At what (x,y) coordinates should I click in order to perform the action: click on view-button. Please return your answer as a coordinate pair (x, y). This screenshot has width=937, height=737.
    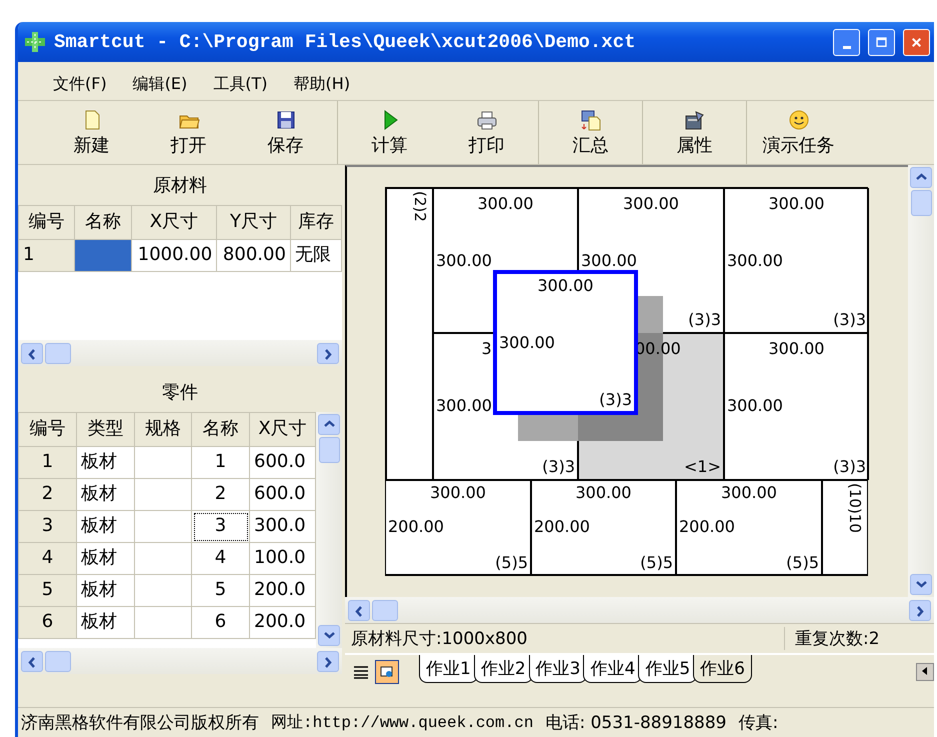
    Looking at the image, I should click on (387, 672).